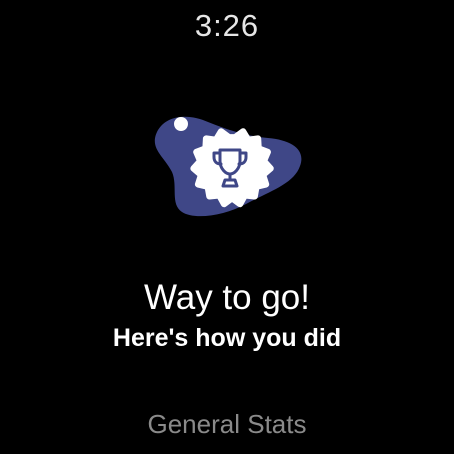  Describe the element at coordinates (227, 25) in the screenshot. I see `clock-time: 3:26` at that location.